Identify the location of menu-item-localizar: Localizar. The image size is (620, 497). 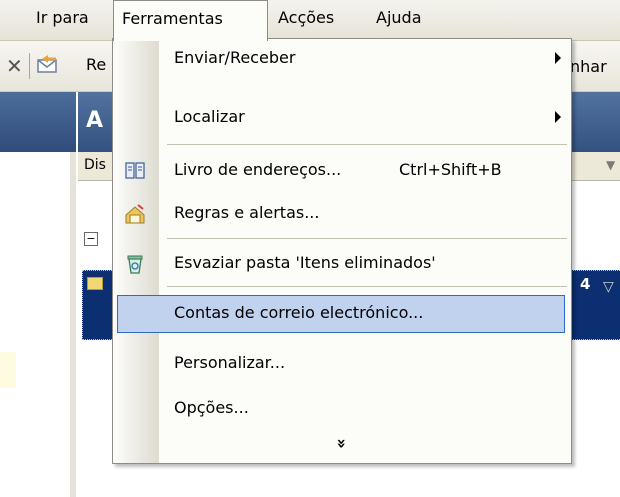
(342, 118).